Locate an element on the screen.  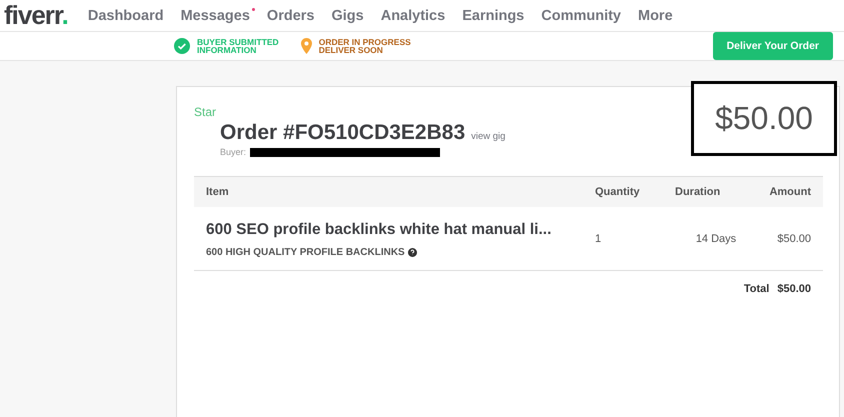
column-header: Duration is located at coordinates (698, 192).